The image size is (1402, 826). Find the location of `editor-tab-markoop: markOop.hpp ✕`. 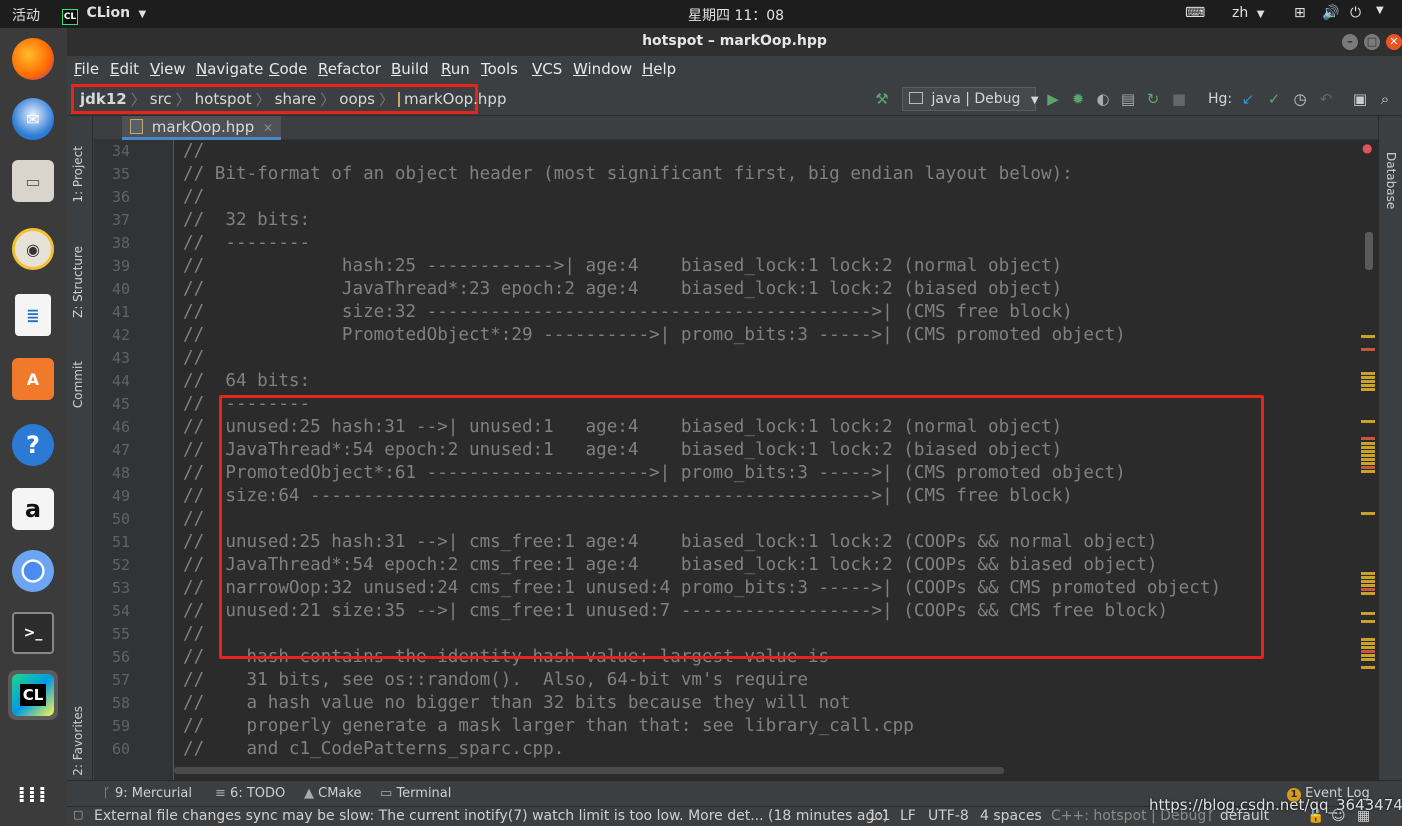

editor-tab-markoop: markOop.hpp ✕ is located at coordinates (202, 128).